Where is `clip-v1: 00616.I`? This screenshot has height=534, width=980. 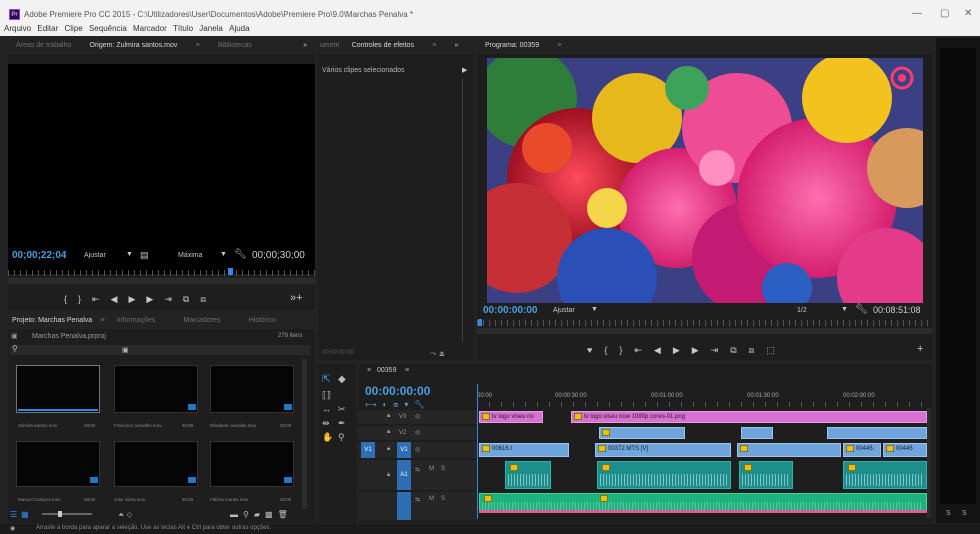 clip-v1: 00616.I is located at coordinates (524, 450).